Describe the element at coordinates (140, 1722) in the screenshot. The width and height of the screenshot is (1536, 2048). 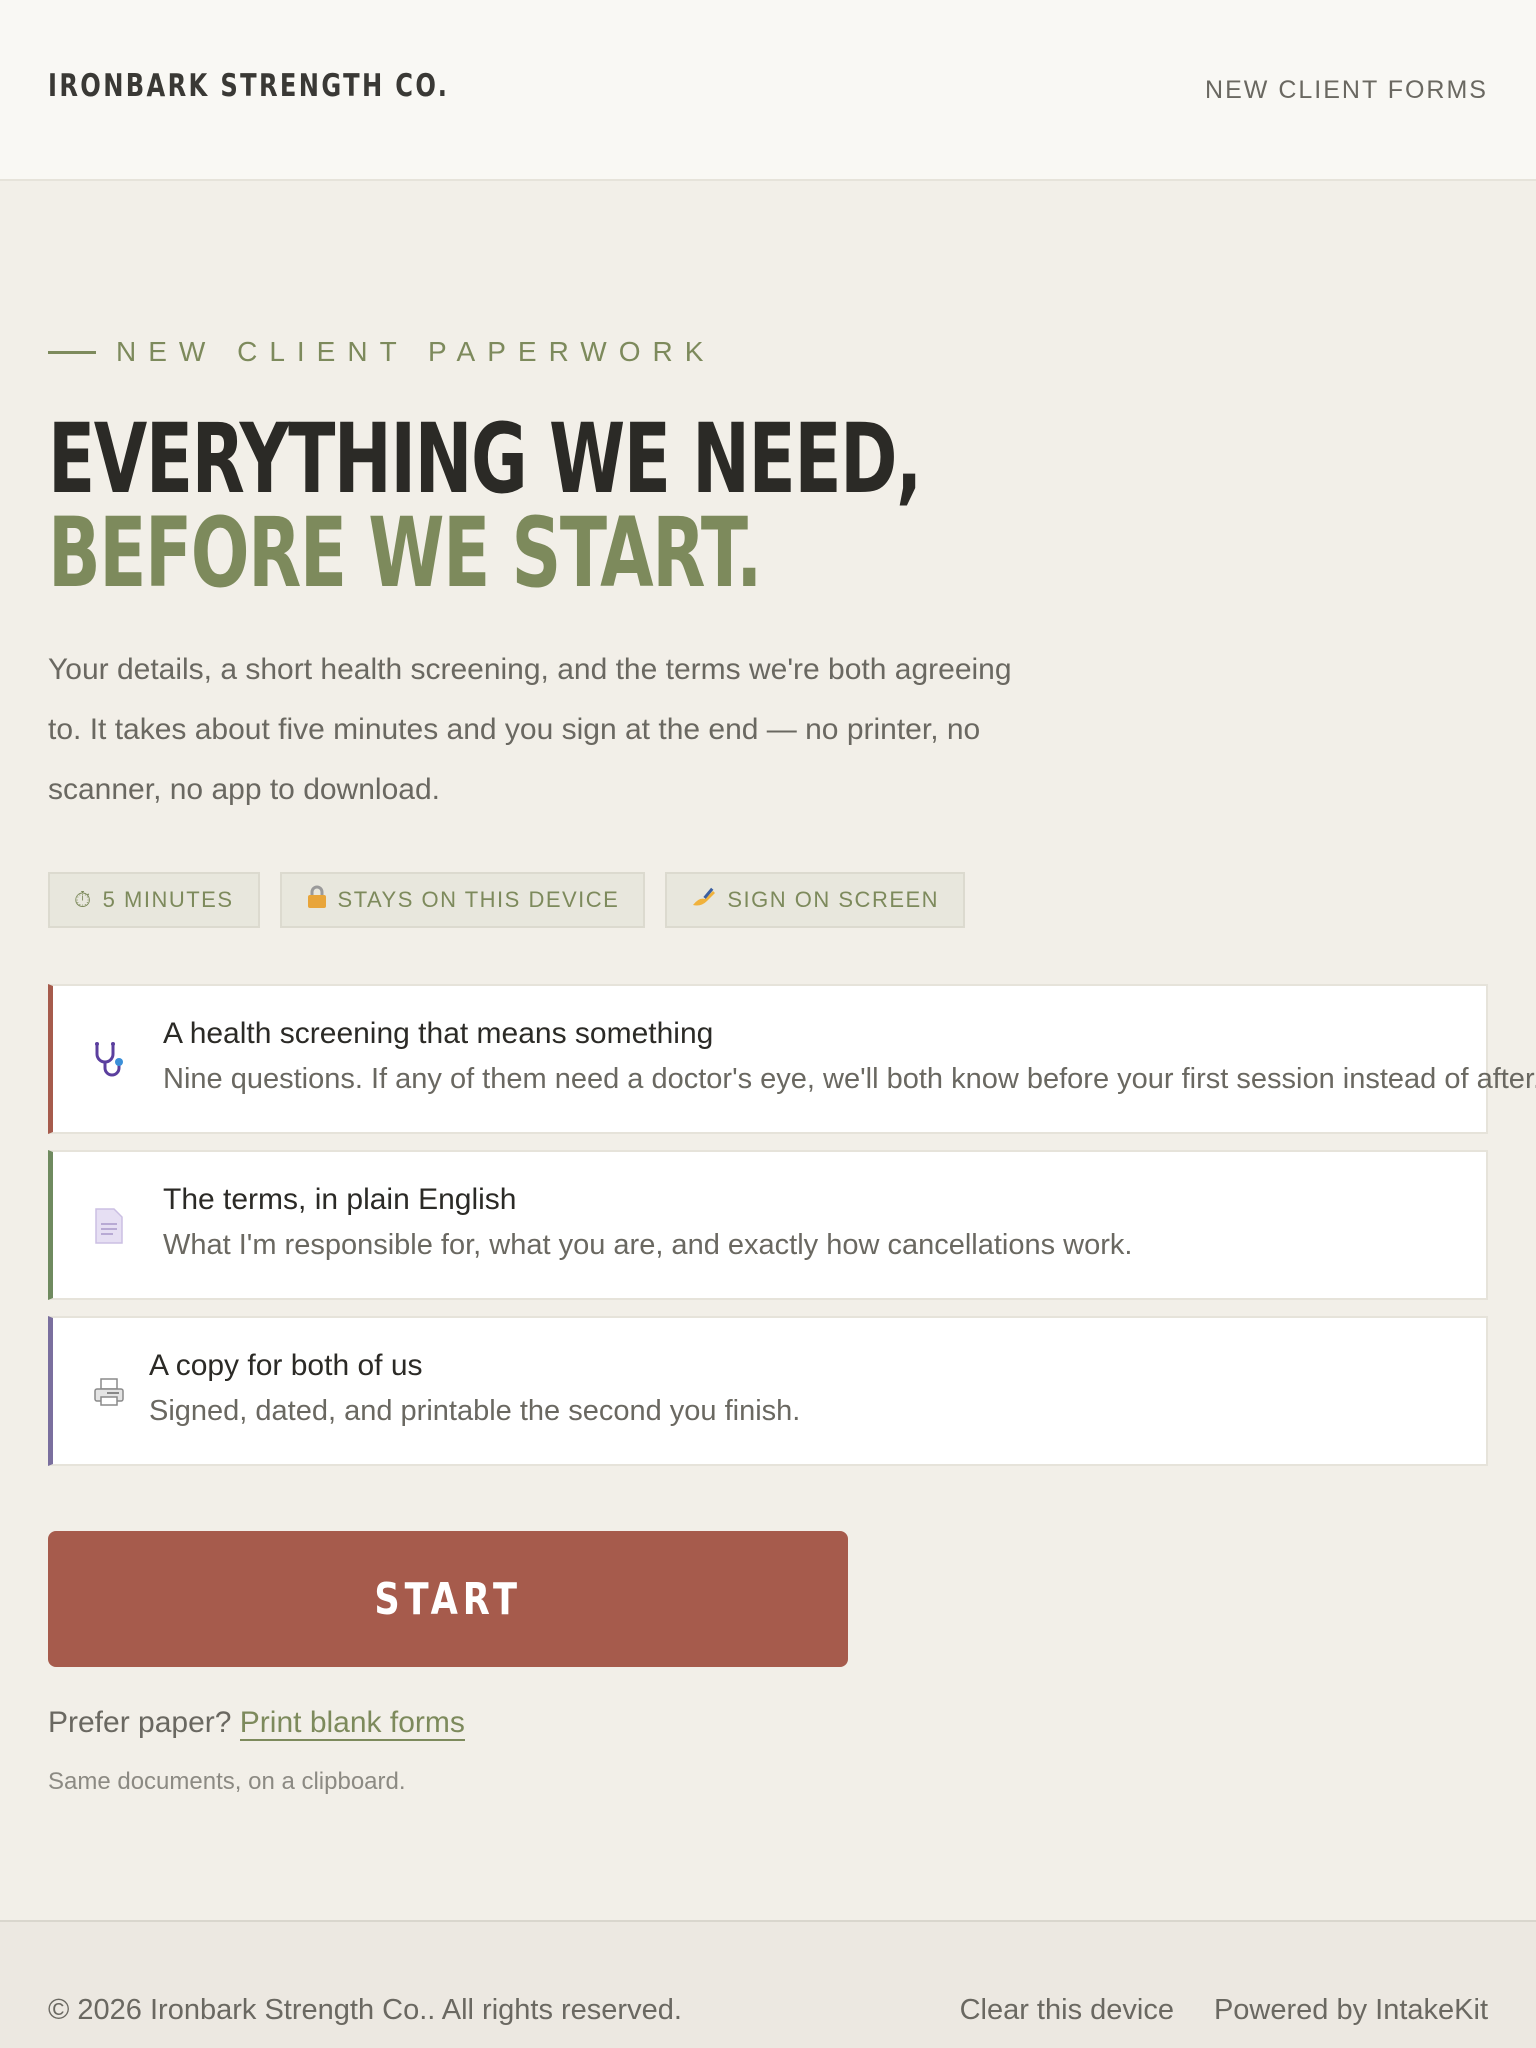
I see `paper-prompt: Prefer paper?` at that location.